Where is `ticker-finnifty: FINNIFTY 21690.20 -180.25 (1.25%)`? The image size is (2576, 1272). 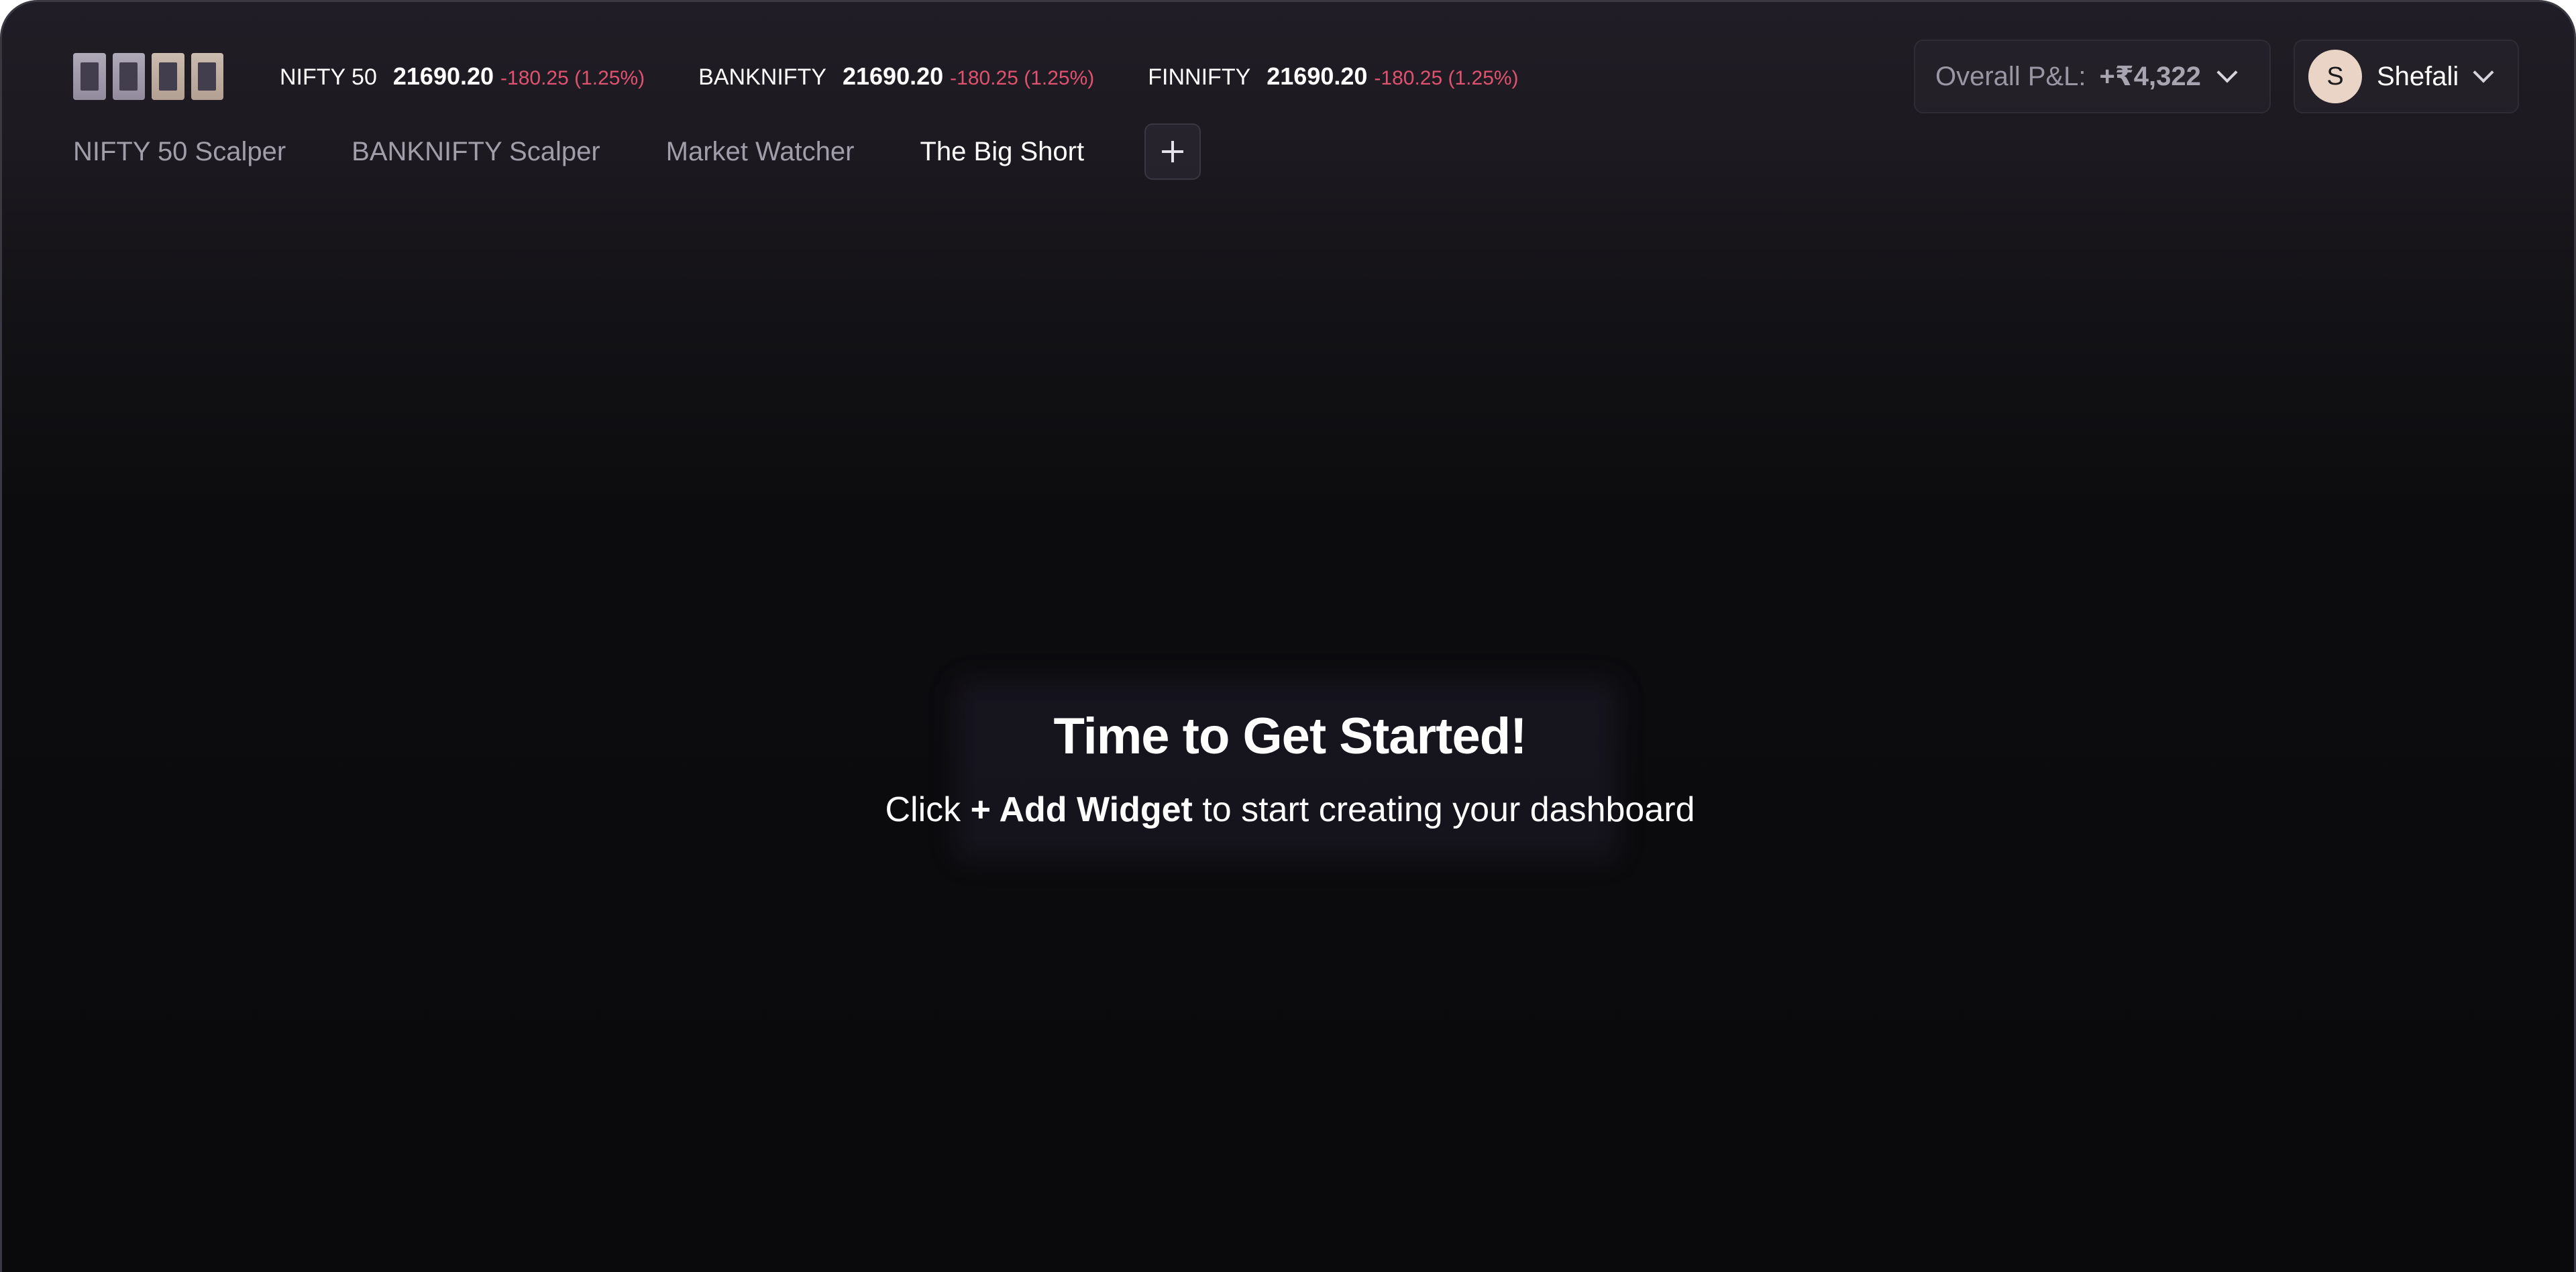 ticker-finnifty: FINNIFTY 21690.20 -180.25 (1.25%) is located at coordinates (1333, 76).